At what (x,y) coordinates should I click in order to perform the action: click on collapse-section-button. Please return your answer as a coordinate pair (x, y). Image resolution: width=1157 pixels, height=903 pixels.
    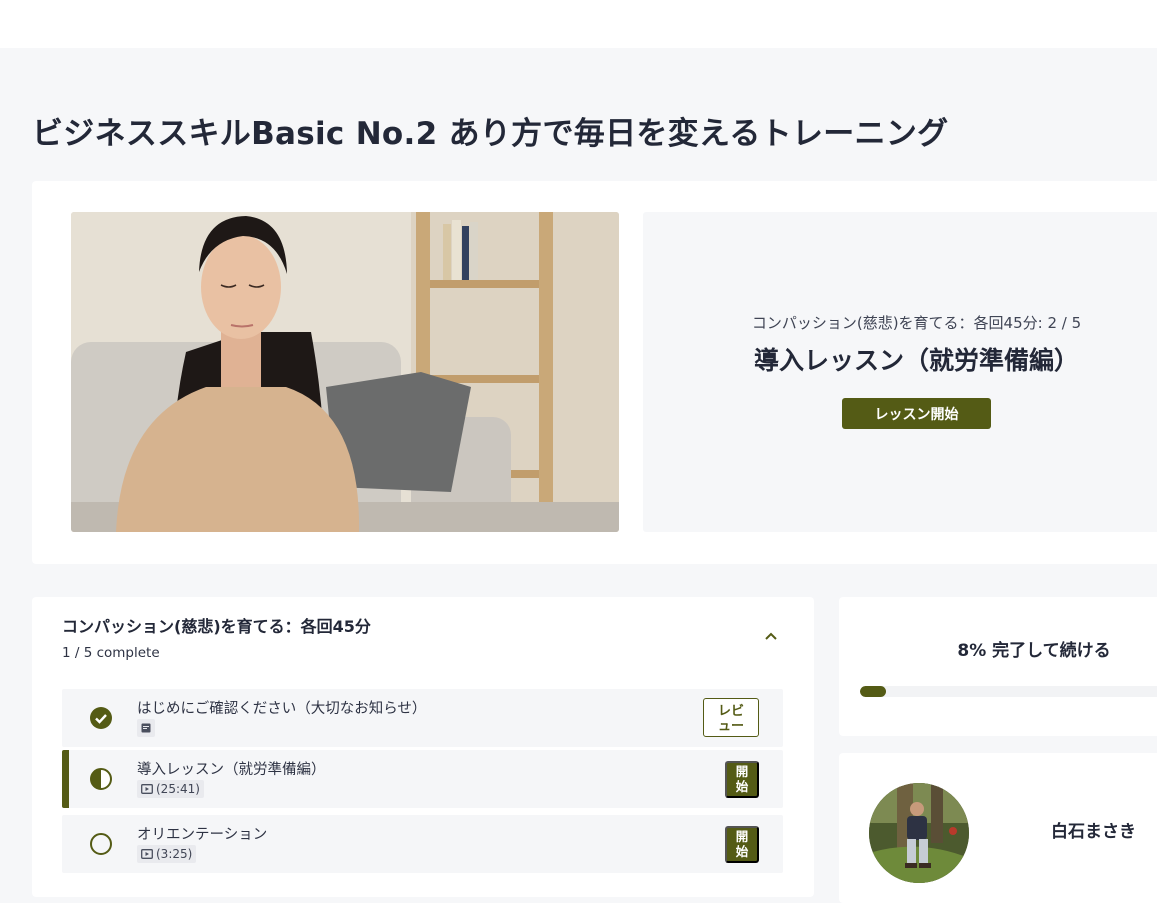
    Looking at the image, I should click on (771, 636).